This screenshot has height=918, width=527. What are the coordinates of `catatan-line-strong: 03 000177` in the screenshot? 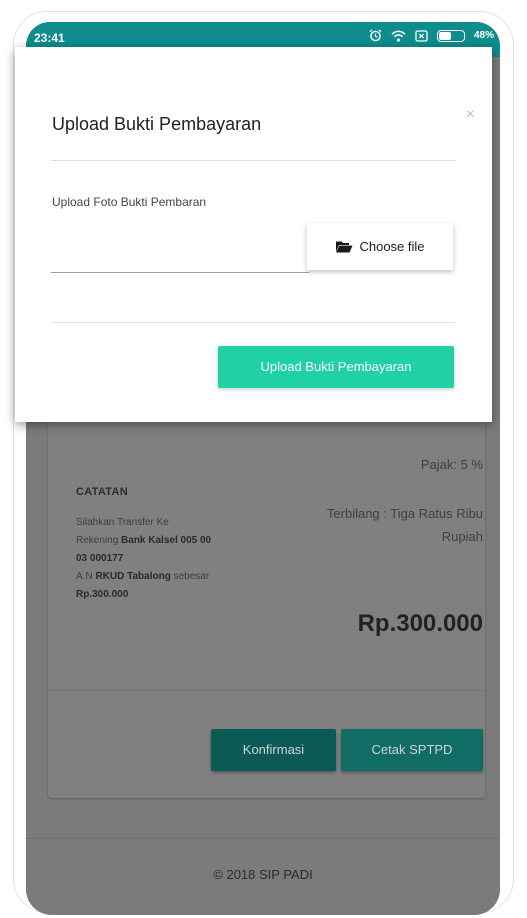 It's located at (100, 558).